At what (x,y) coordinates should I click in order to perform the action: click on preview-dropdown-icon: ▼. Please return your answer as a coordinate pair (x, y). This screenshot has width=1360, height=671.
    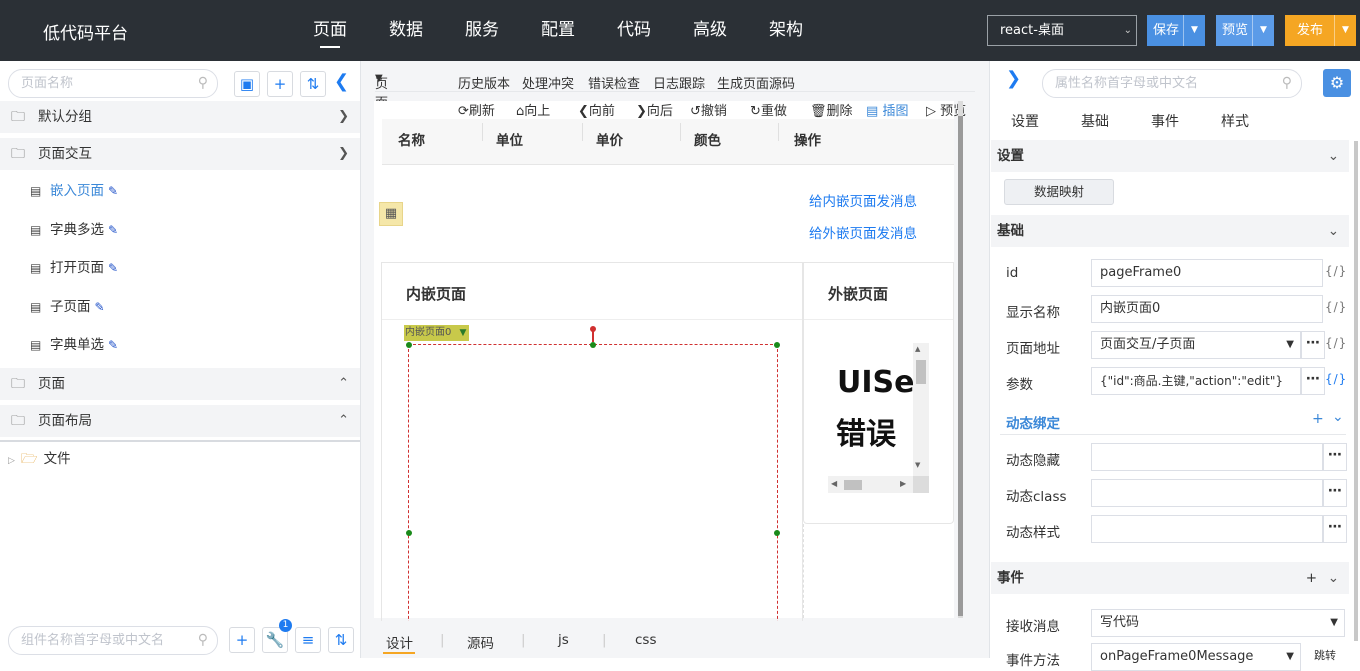
    Looking at the image, I should click on (1263, 30).